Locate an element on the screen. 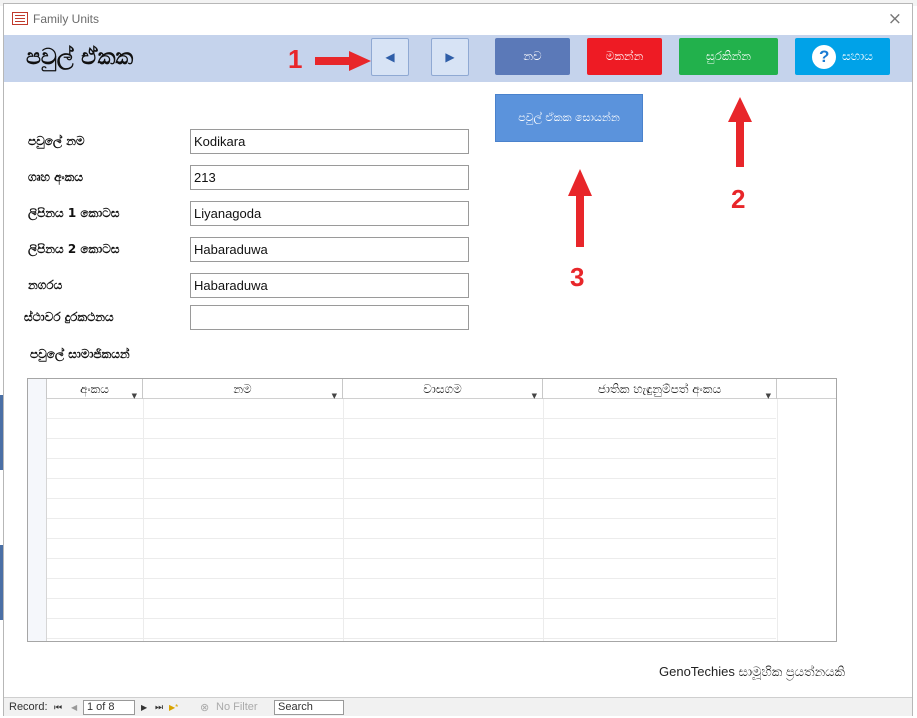 The image size is (917, 718). new-button: නව is located at coordinates (532, 56).